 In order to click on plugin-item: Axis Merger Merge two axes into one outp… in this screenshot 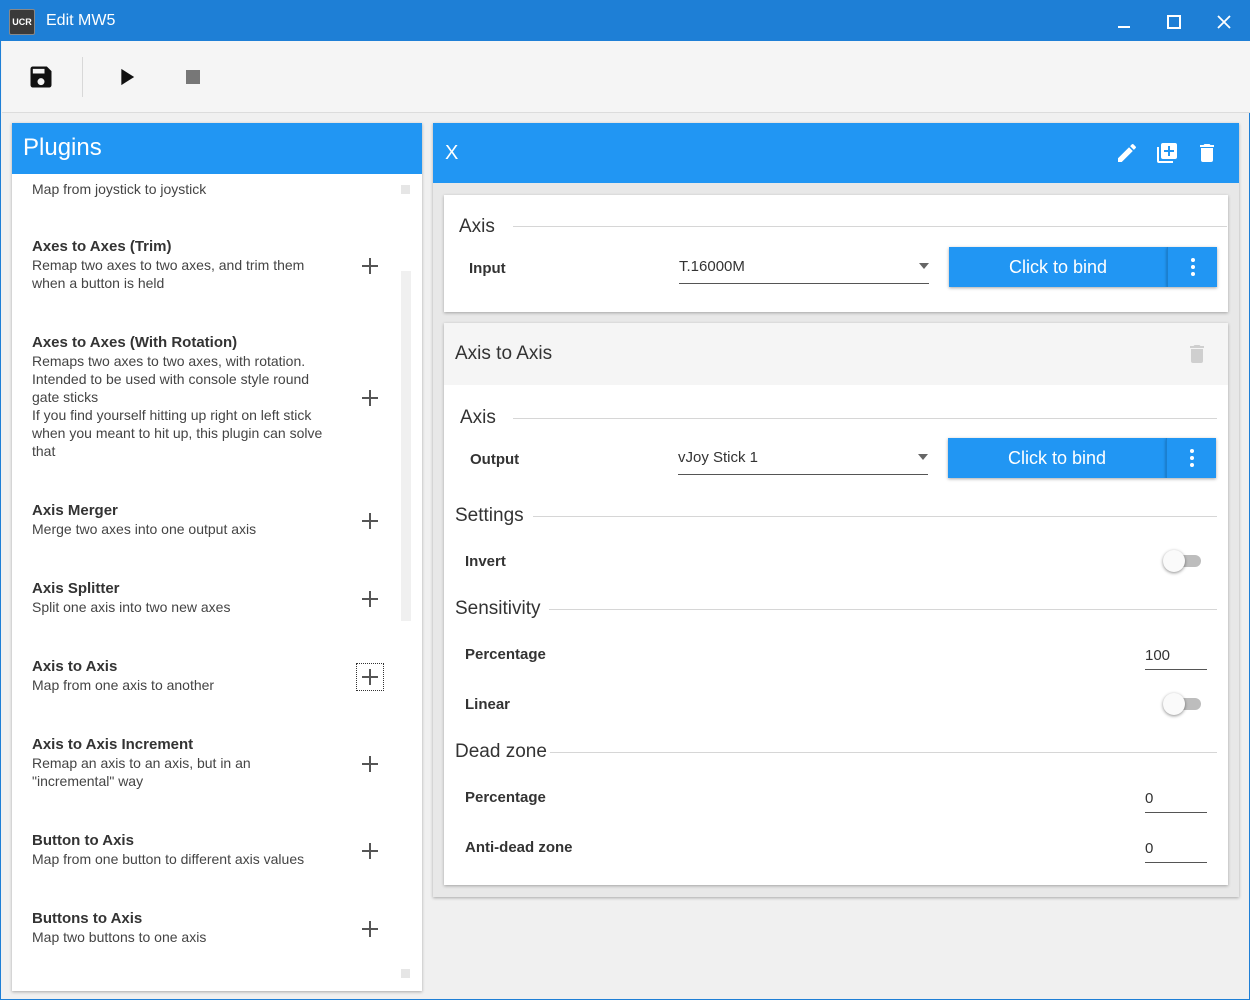, I will do `click(217, 520)`.